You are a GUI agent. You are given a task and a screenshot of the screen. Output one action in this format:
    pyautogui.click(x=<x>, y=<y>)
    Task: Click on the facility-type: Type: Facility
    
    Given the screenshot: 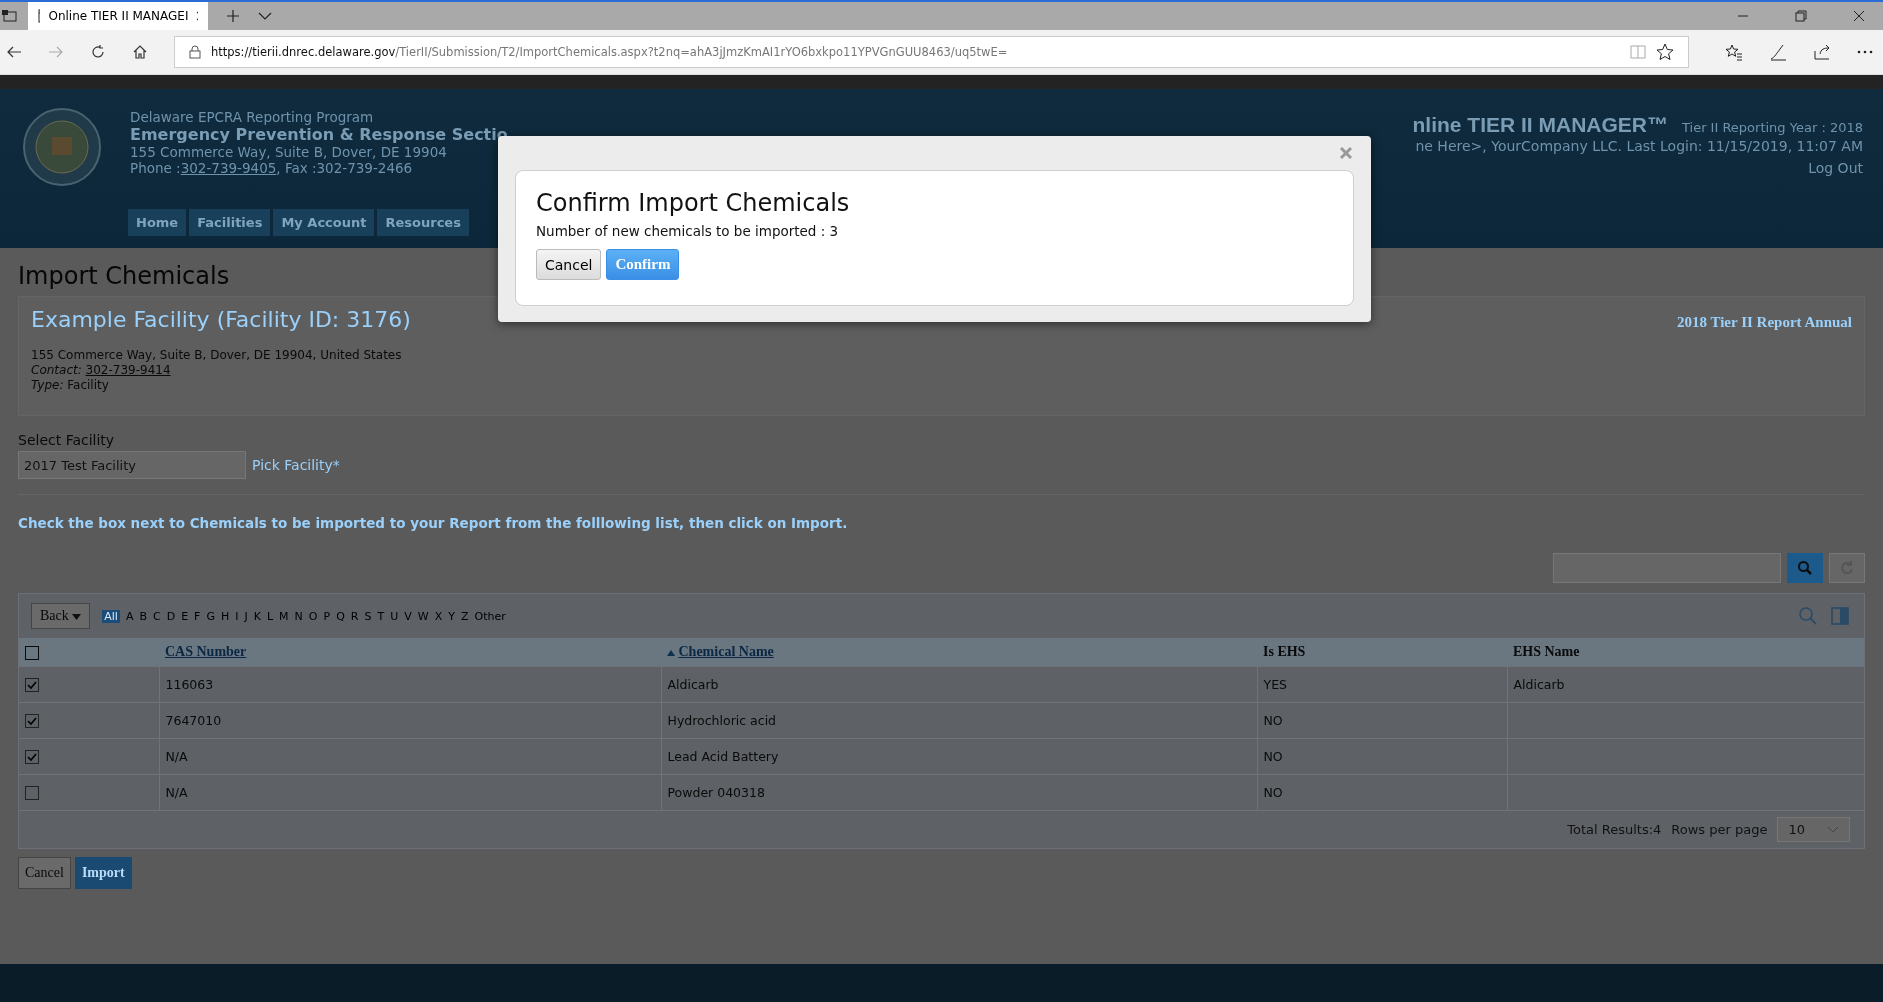 What is the action you would take?
    pyautogui.click(x=70, y=385)
    